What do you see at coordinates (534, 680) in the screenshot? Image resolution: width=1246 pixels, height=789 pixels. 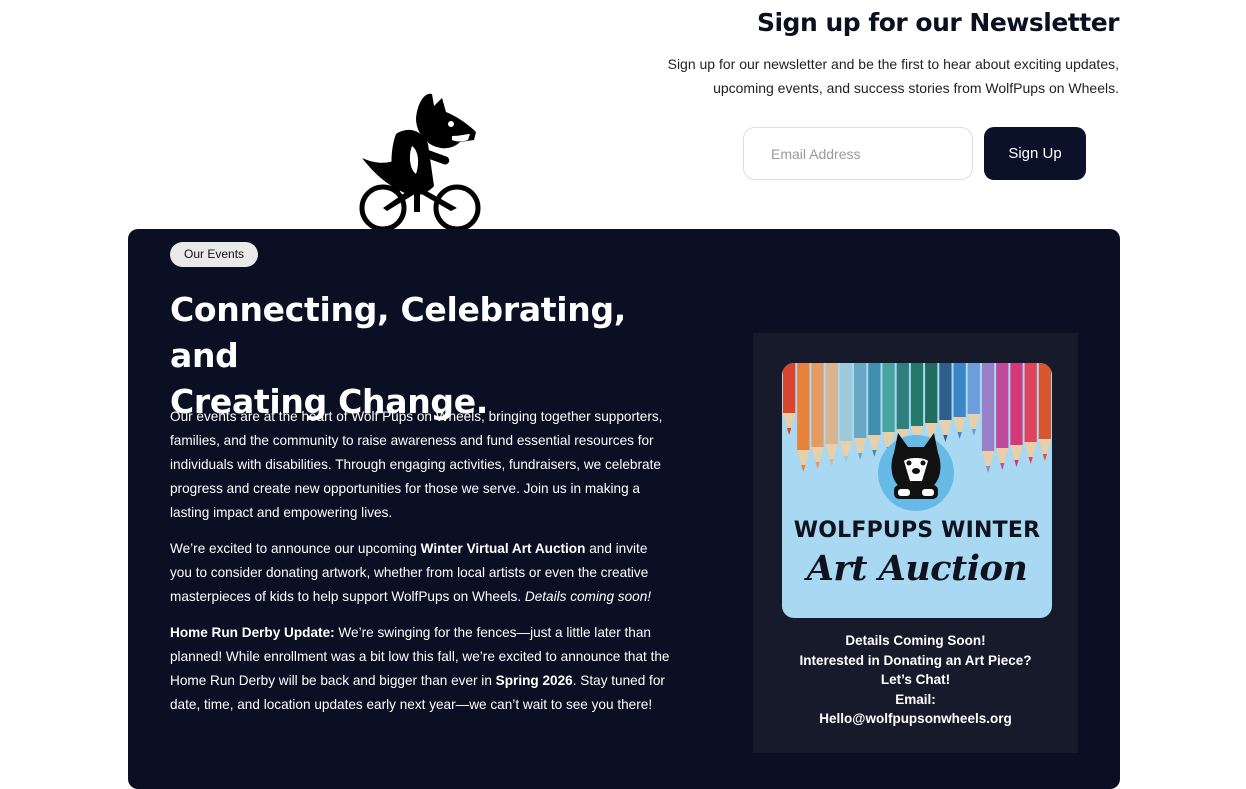 I see `paragraph-highlight: Spring 2026` at bounding box center [534, 680].